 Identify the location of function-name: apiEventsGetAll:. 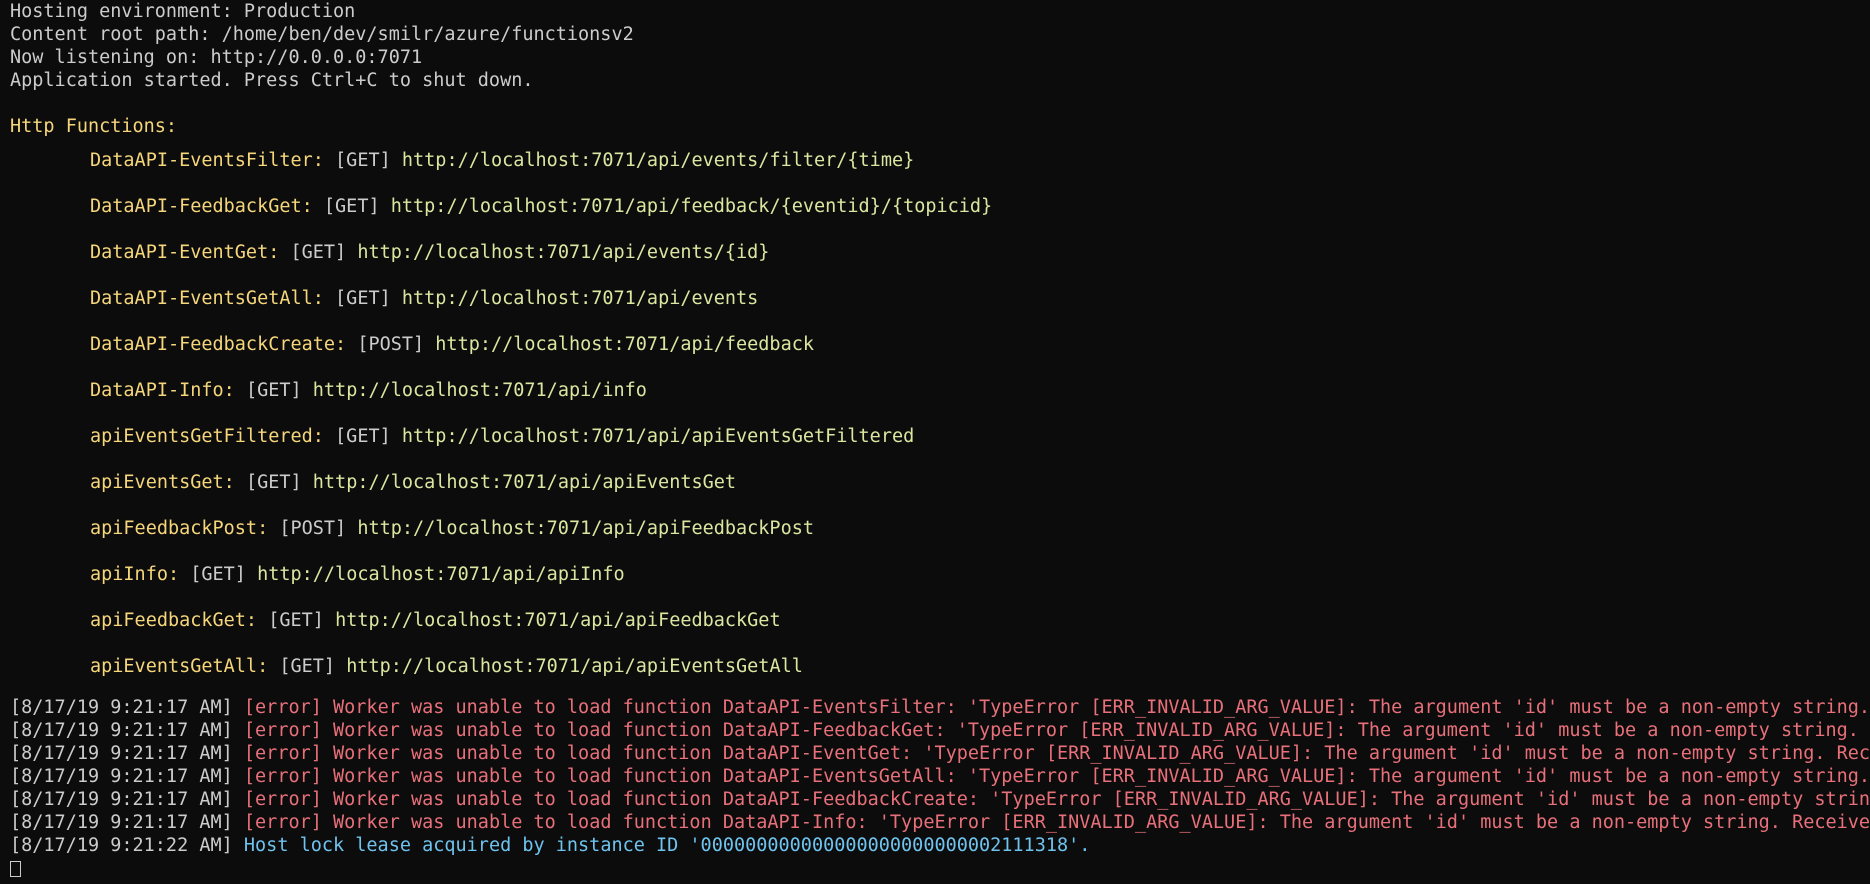
(179, 666).